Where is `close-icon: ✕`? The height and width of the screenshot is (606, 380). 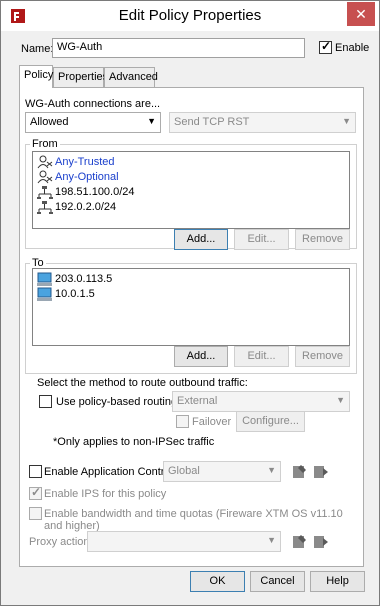 close-icon: ✕ is located at coordinates (361, 14).